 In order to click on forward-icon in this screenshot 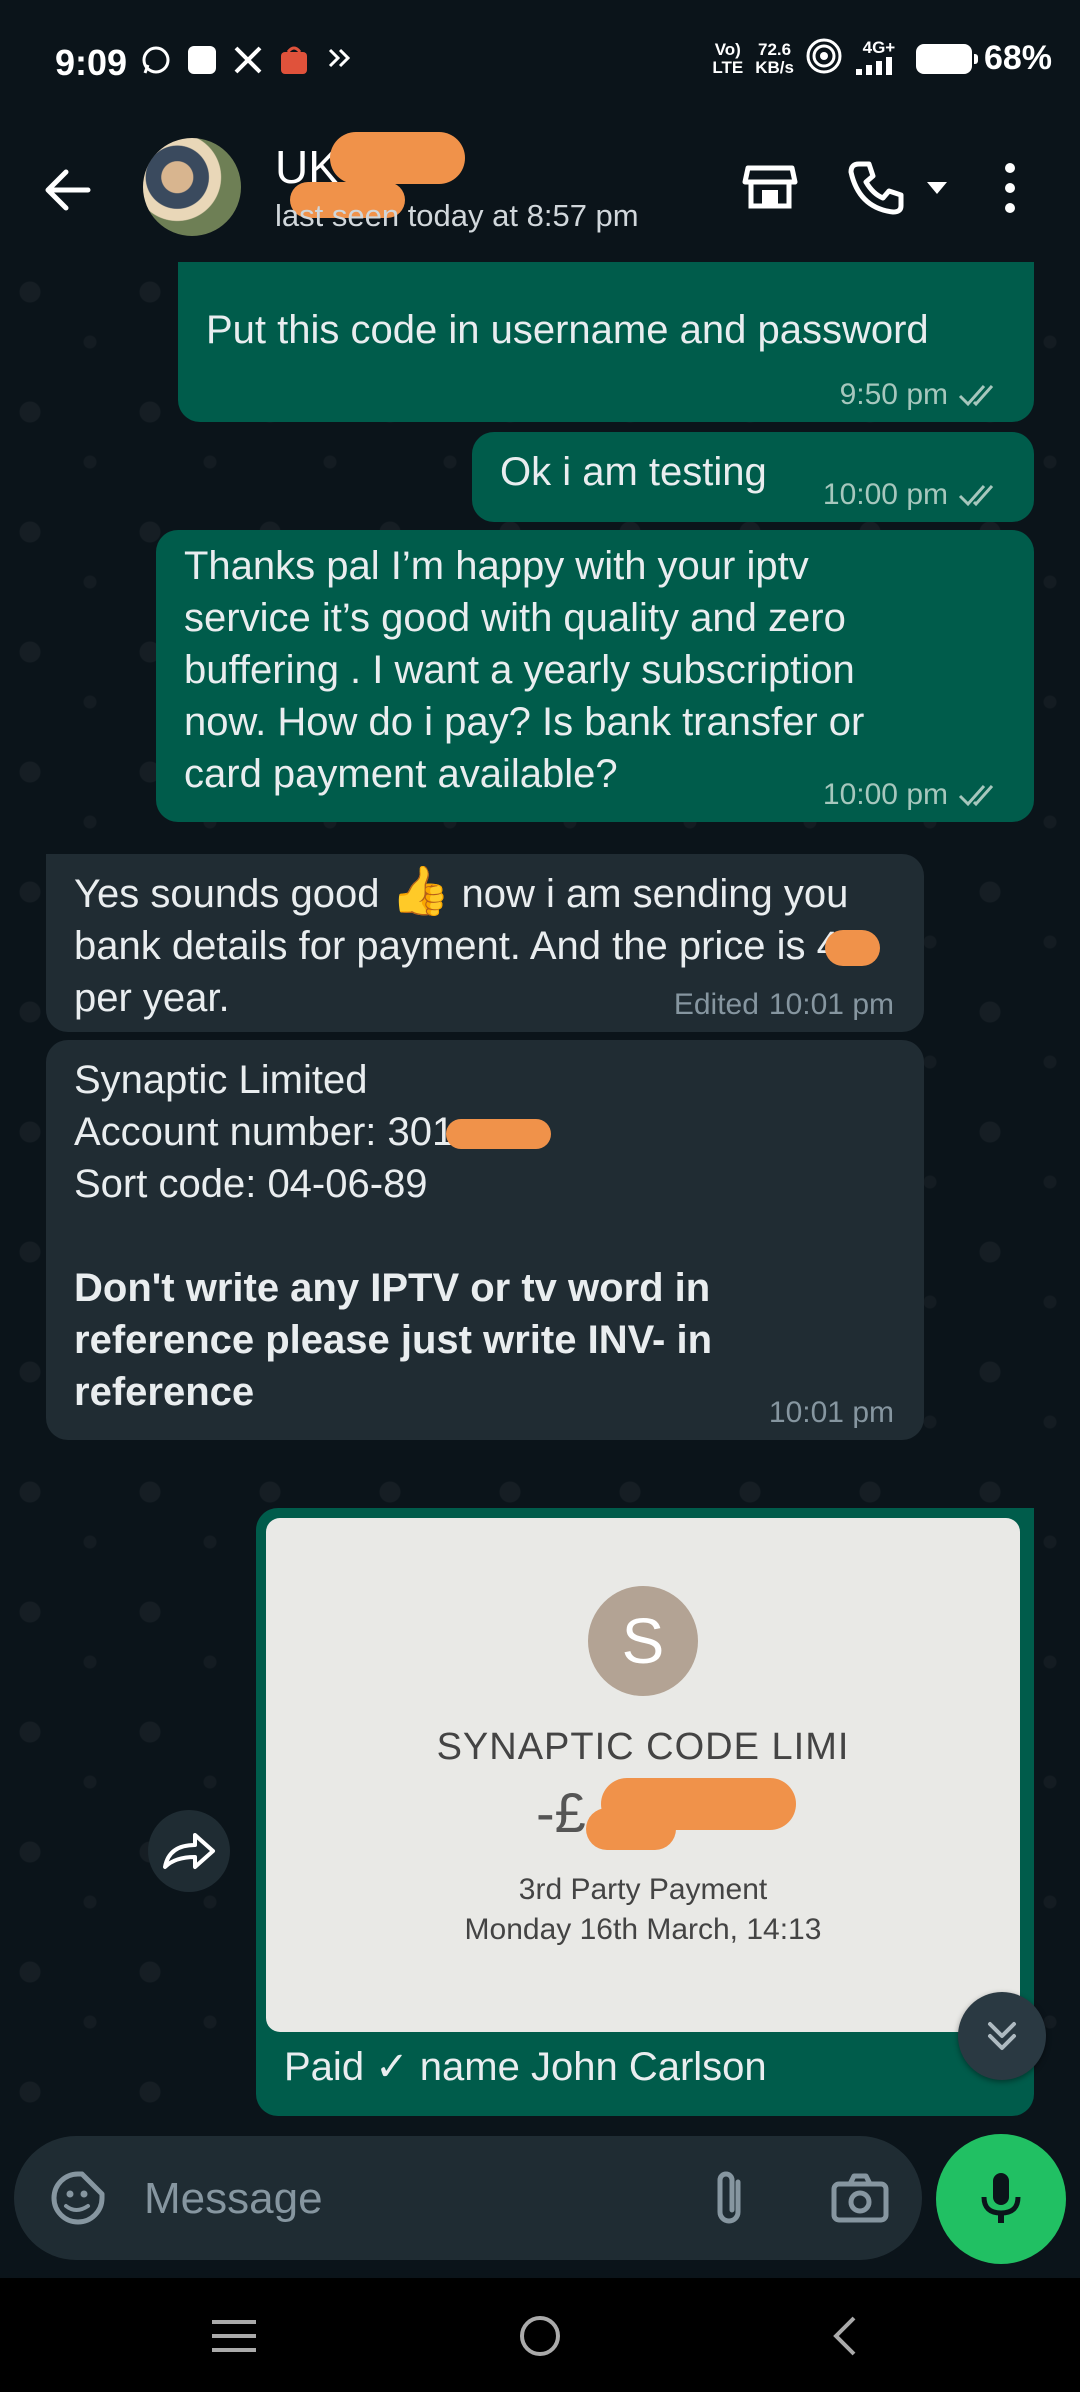, I will do `click(189, 1851)`.